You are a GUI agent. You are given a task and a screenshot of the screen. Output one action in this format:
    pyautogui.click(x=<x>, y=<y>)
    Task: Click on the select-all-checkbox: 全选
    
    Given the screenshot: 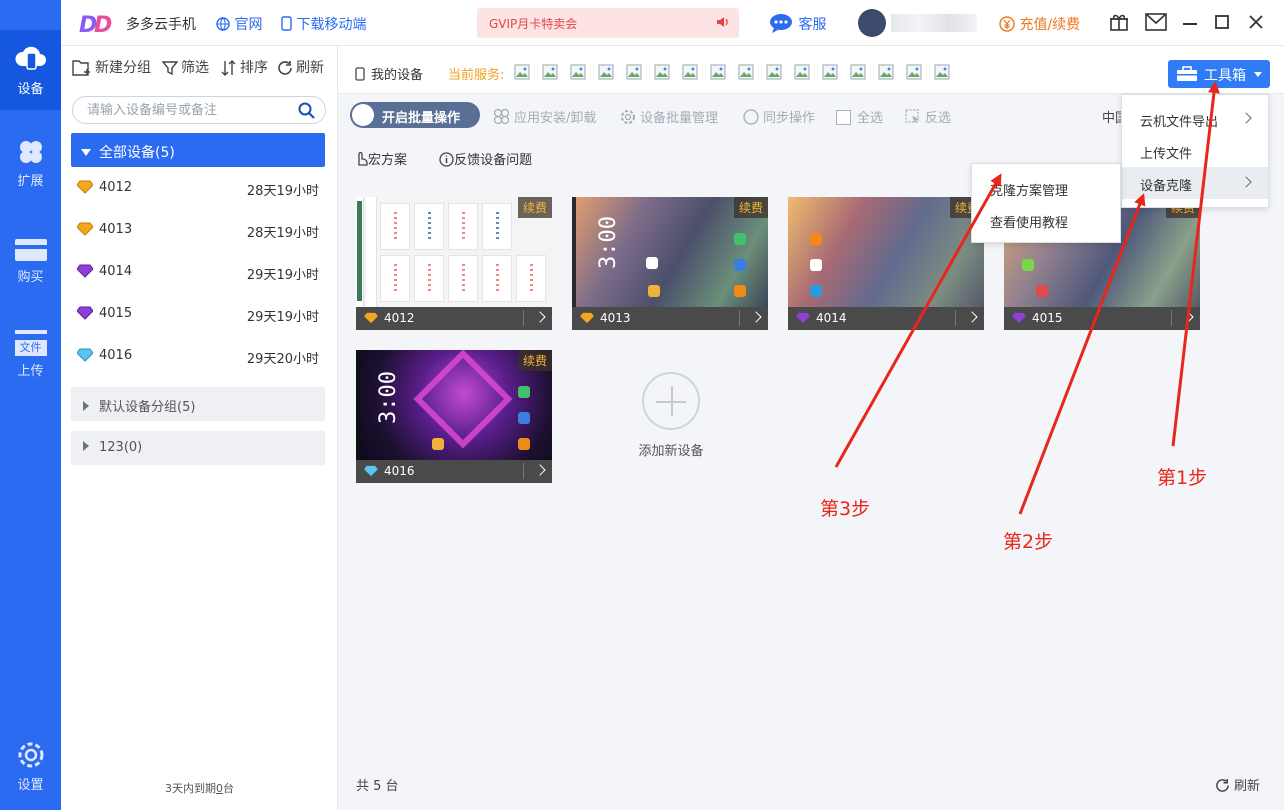 What is the action you would take?
    pyautogui.click(x=859, y=116)
    